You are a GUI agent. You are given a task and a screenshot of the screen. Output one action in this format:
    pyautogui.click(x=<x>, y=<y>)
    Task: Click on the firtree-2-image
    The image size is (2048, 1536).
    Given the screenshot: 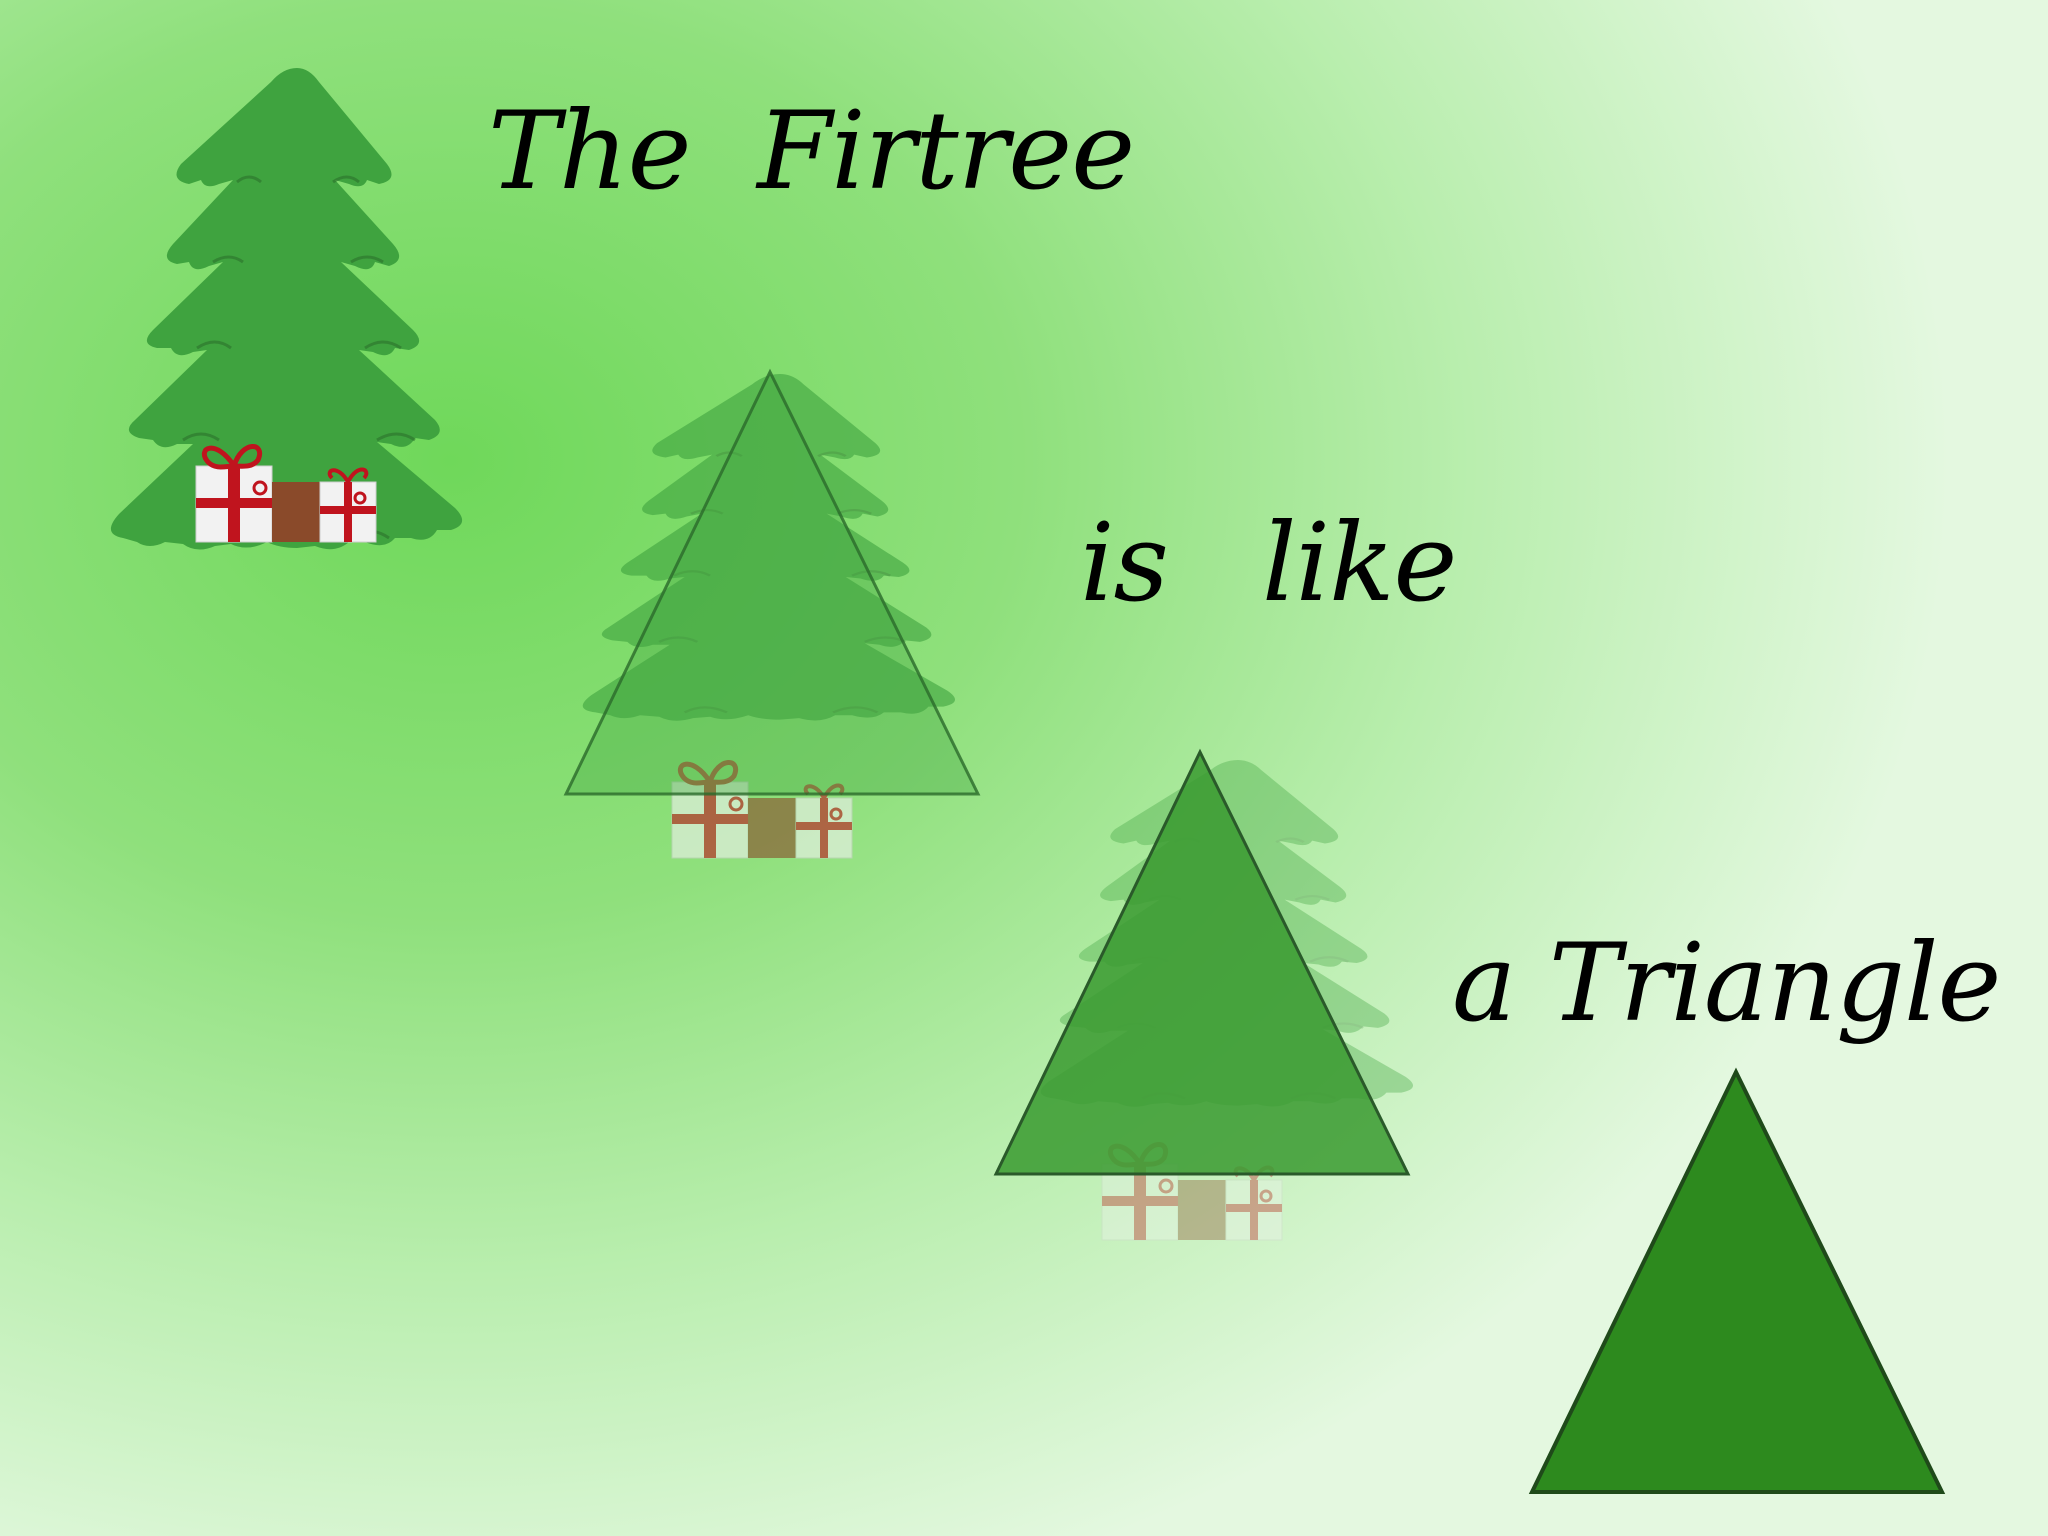 What is the action you would take?
    pyautogui.click(x=772, y=613)
    